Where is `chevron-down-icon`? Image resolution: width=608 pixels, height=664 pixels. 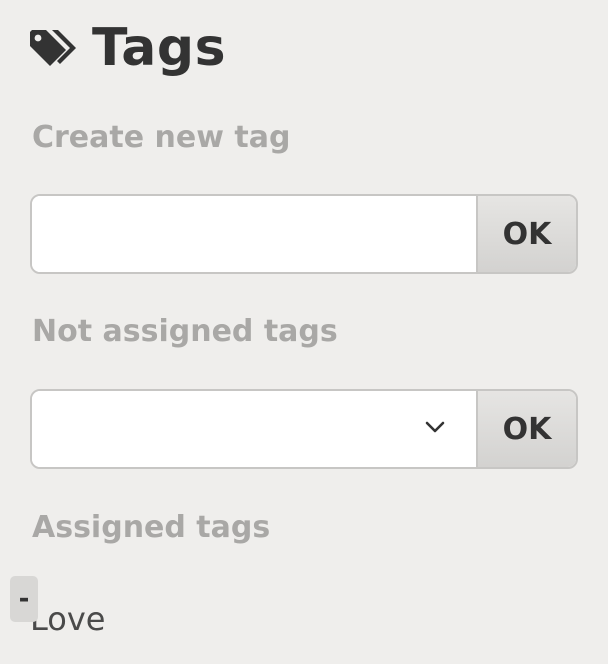
chevron-down-icon is located at coordinates (435, 427).